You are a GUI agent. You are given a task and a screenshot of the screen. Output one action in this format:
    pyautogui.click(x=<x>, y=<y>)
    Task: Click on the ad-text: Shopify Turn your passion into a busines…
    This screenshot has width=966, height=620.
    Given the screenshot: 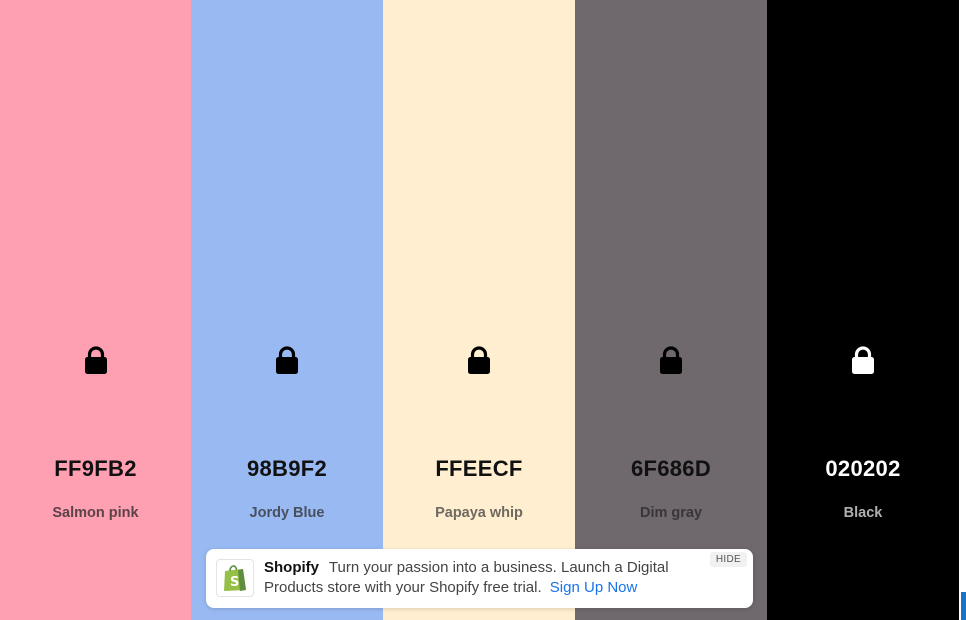 What is the action you would take?
    pyautogui.click(x=484, y=577)
    